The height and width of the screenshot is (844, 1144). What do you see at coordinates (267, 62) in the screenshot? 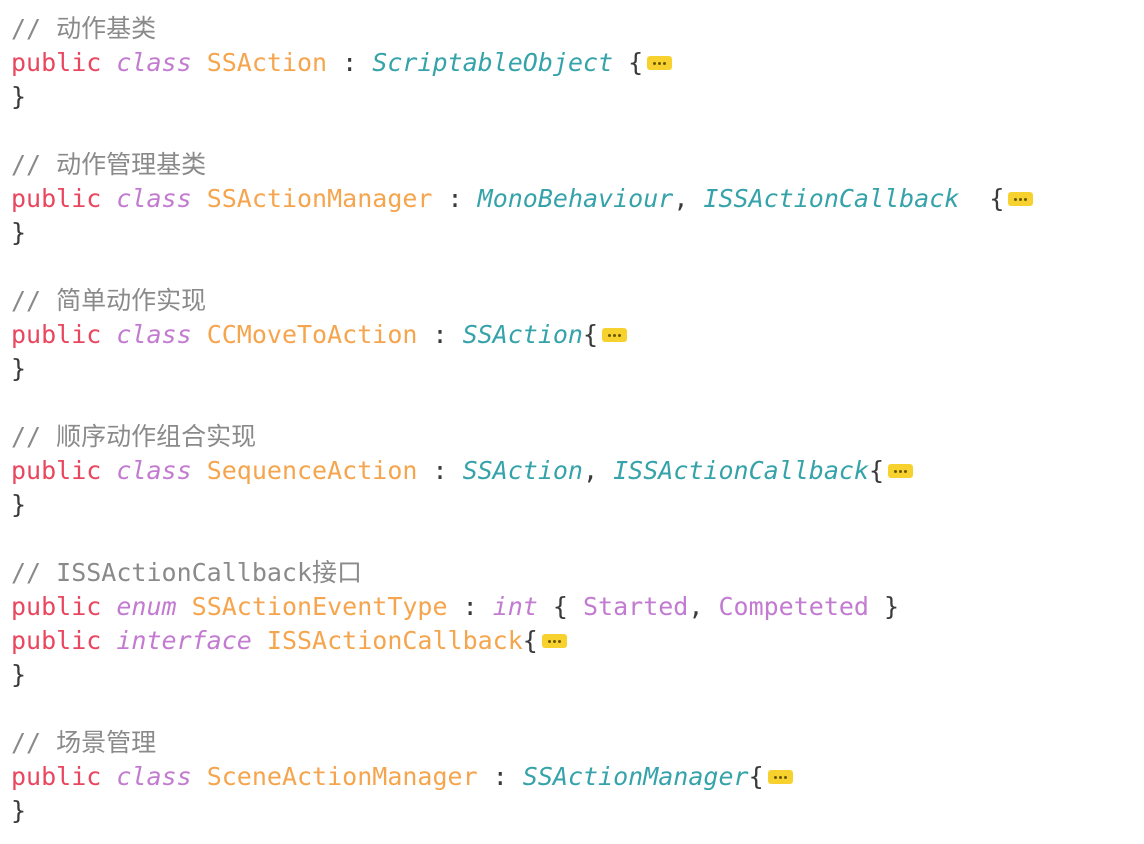
I see `class-name: SSAction` at bounding box center [267, 62].